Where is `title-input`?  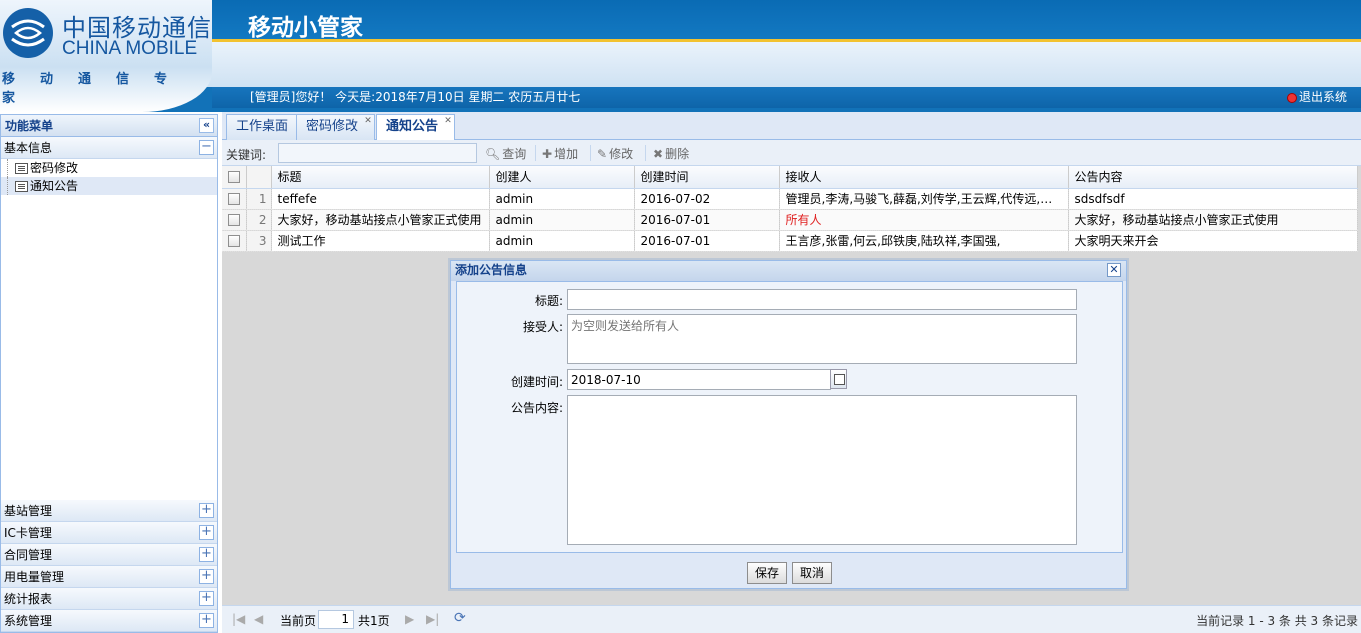 title-input is located at coordinates (822, 299).